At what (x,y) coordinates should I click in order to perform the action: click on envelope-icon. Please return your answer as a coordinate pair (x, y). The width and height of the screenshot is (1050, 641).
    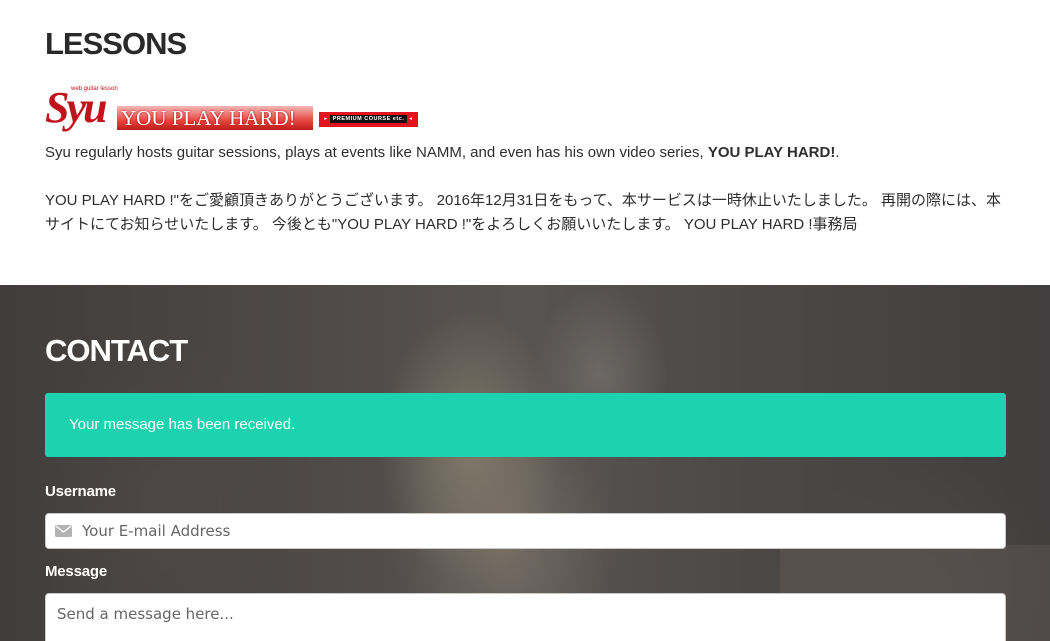
    Looking at the image, I should click on (63, 531).